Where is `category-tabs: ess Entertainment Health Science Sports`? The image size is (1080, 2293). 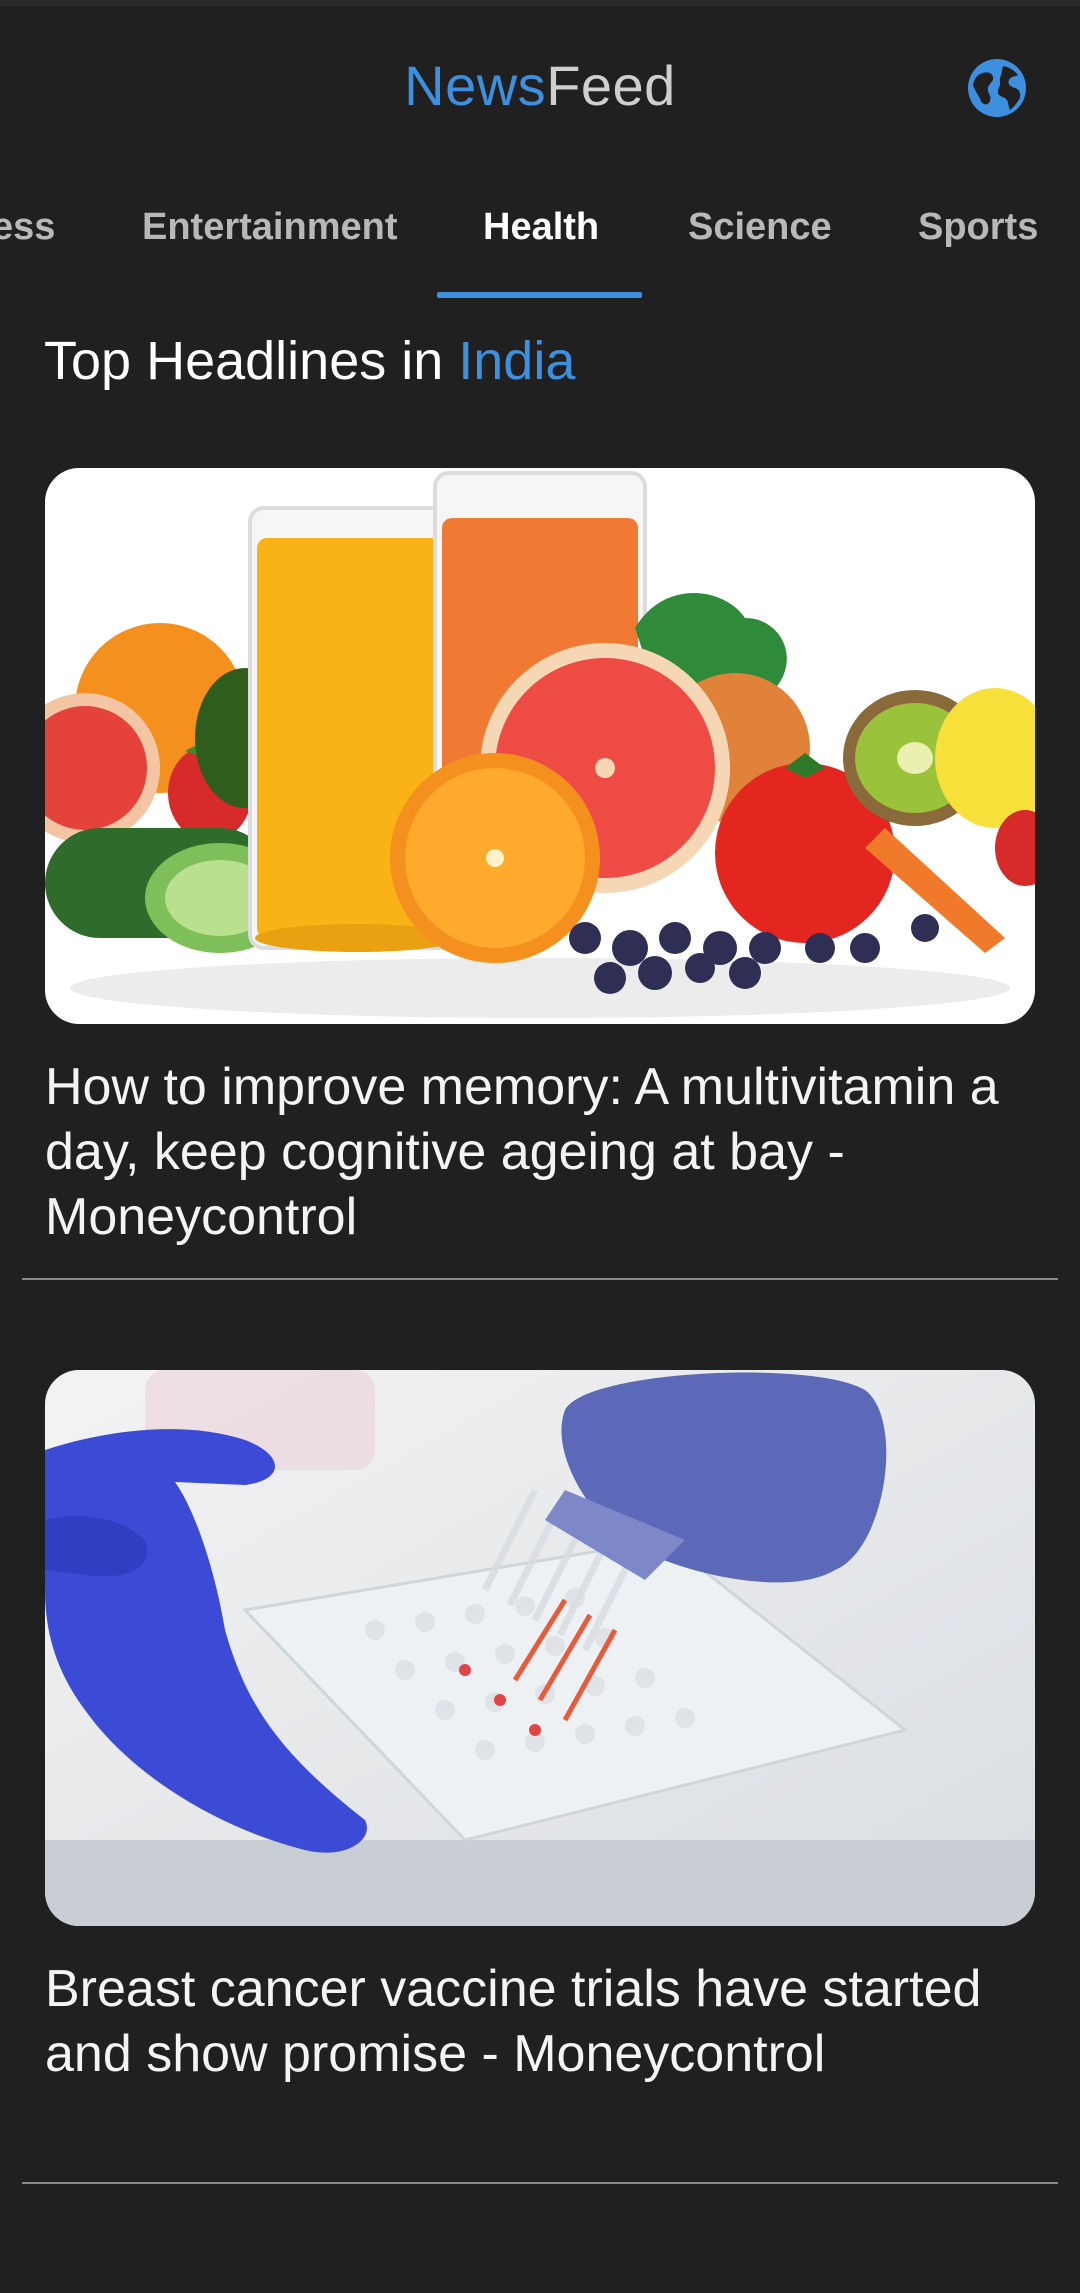
category-tabs: ess Entertainment Health Science Sports is located at coordinates (540, 245).